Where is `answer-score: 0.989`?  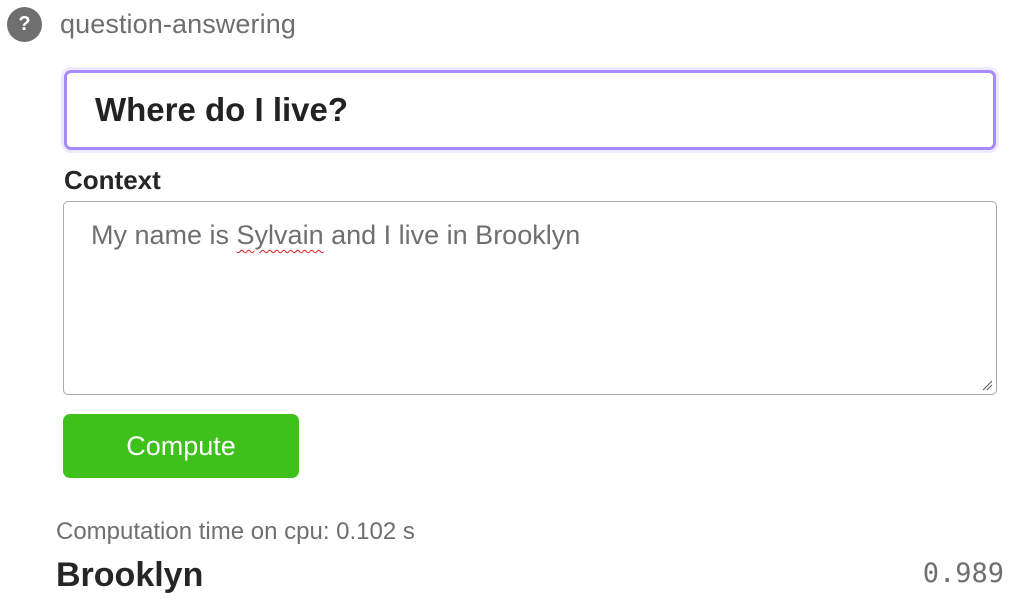 answer-score: 0.989 is located at coordinates (963, 573).